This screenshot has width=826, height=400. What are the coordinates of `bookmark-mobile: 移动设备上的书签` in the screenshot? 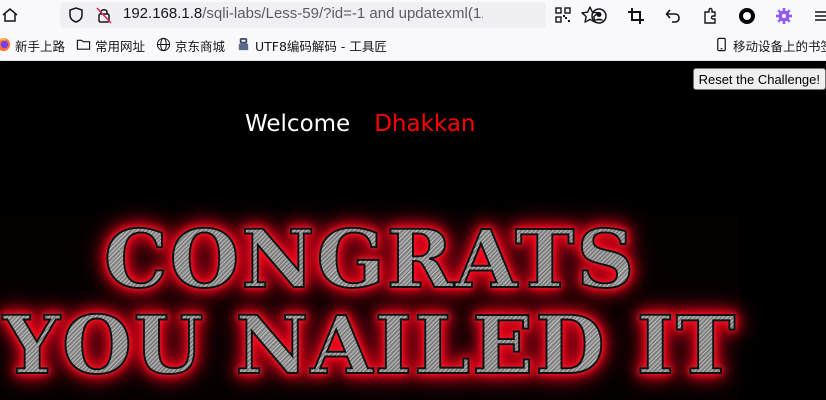 It's located at (770, 45).